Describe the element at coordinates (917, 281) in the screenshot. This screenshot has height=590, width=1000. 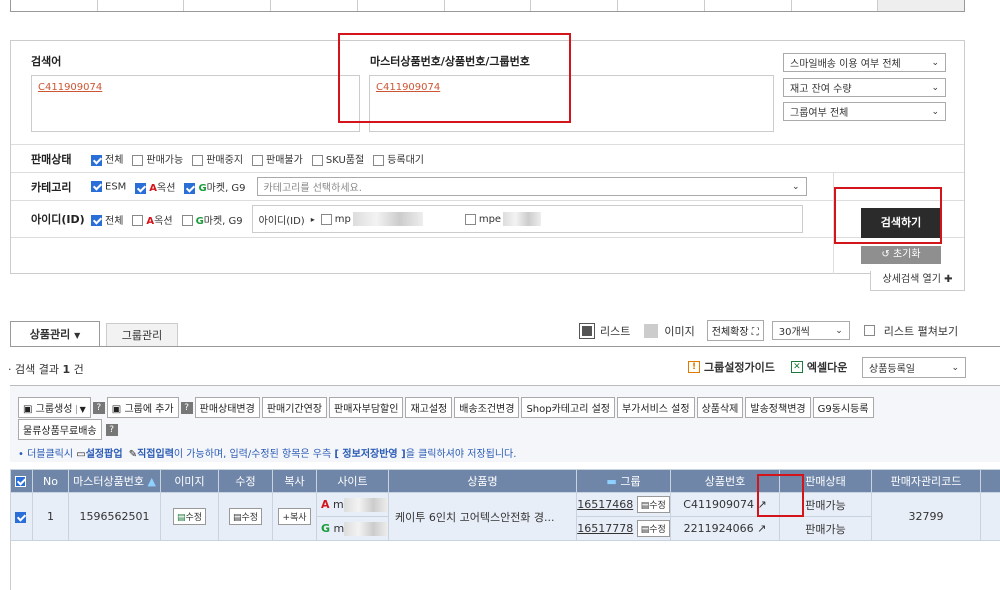
I see `detail-search-toggle: 상세검색 열기 ✚` at that location.